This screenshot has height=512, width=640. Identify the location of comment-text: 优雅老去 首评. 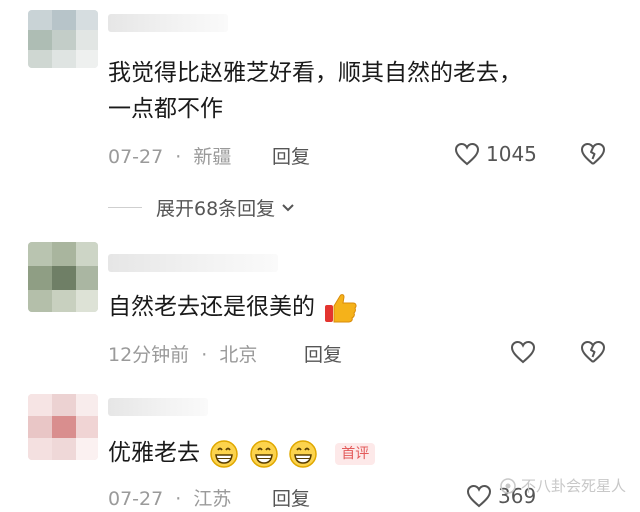
(242, 453).